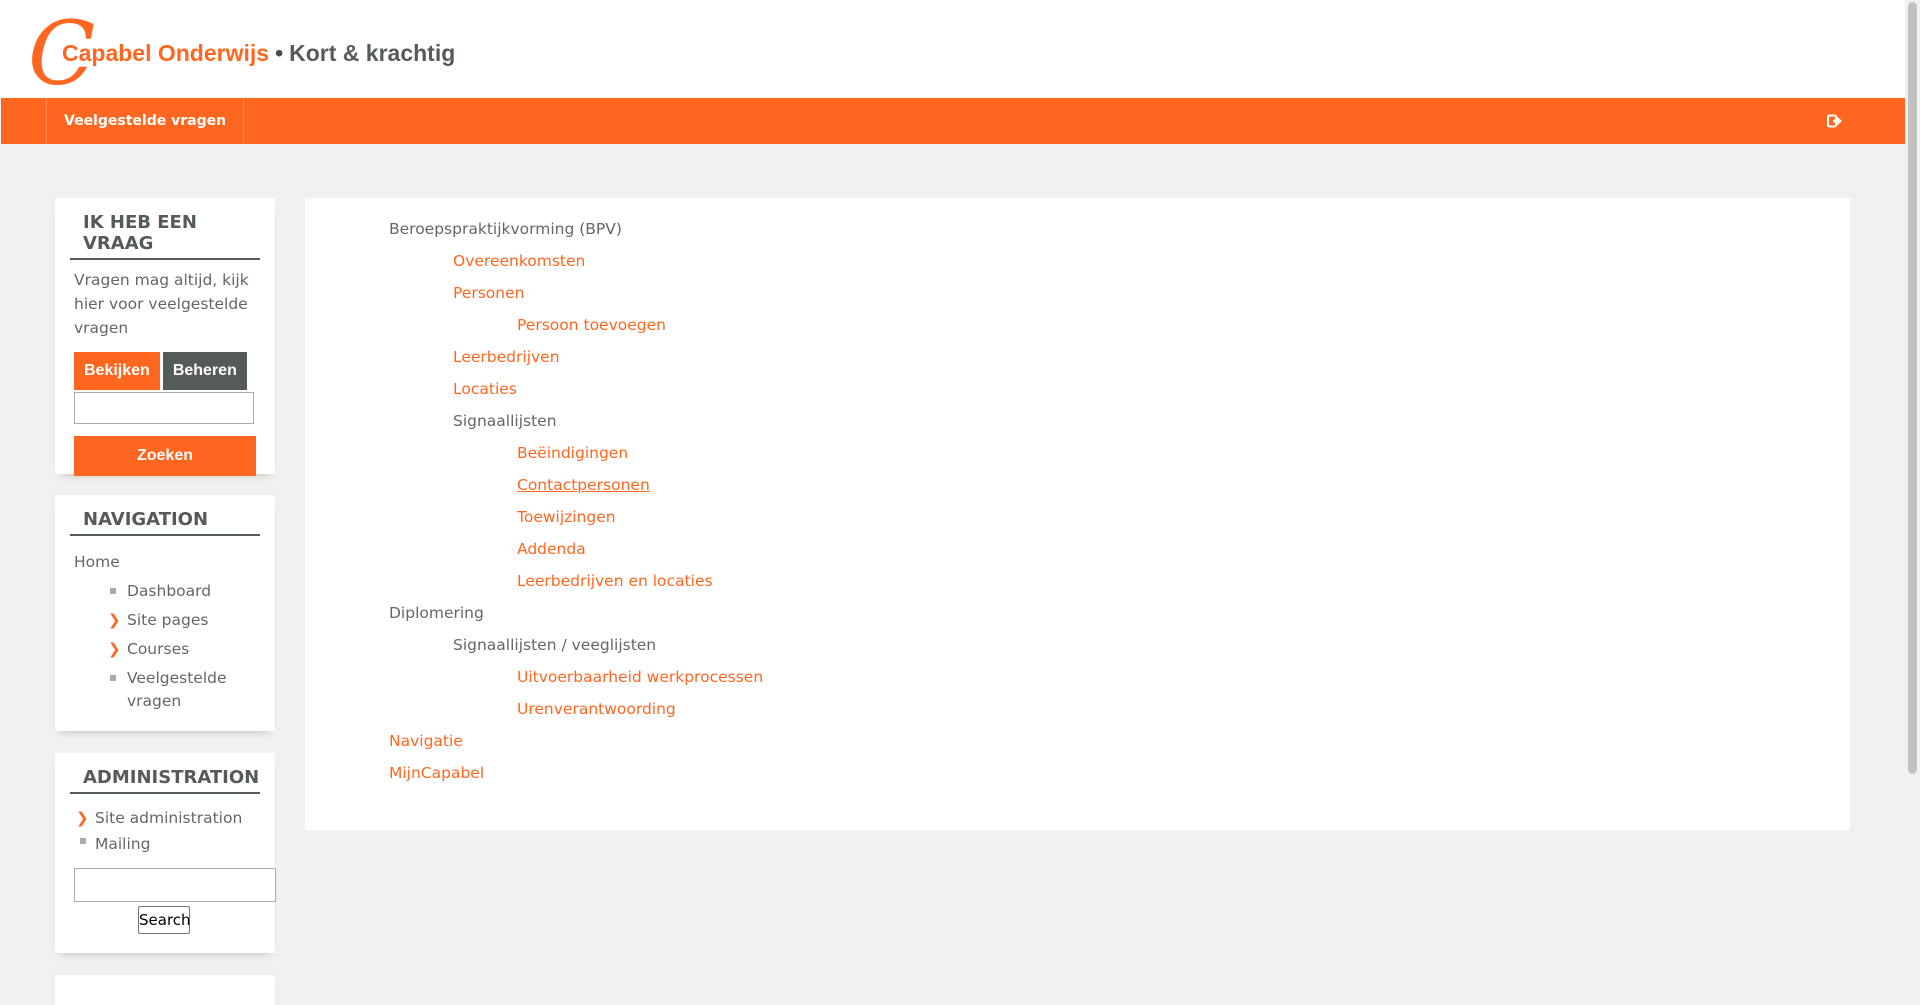  I want to click on admin-item-mailing: Mailing, so click(174, 844).